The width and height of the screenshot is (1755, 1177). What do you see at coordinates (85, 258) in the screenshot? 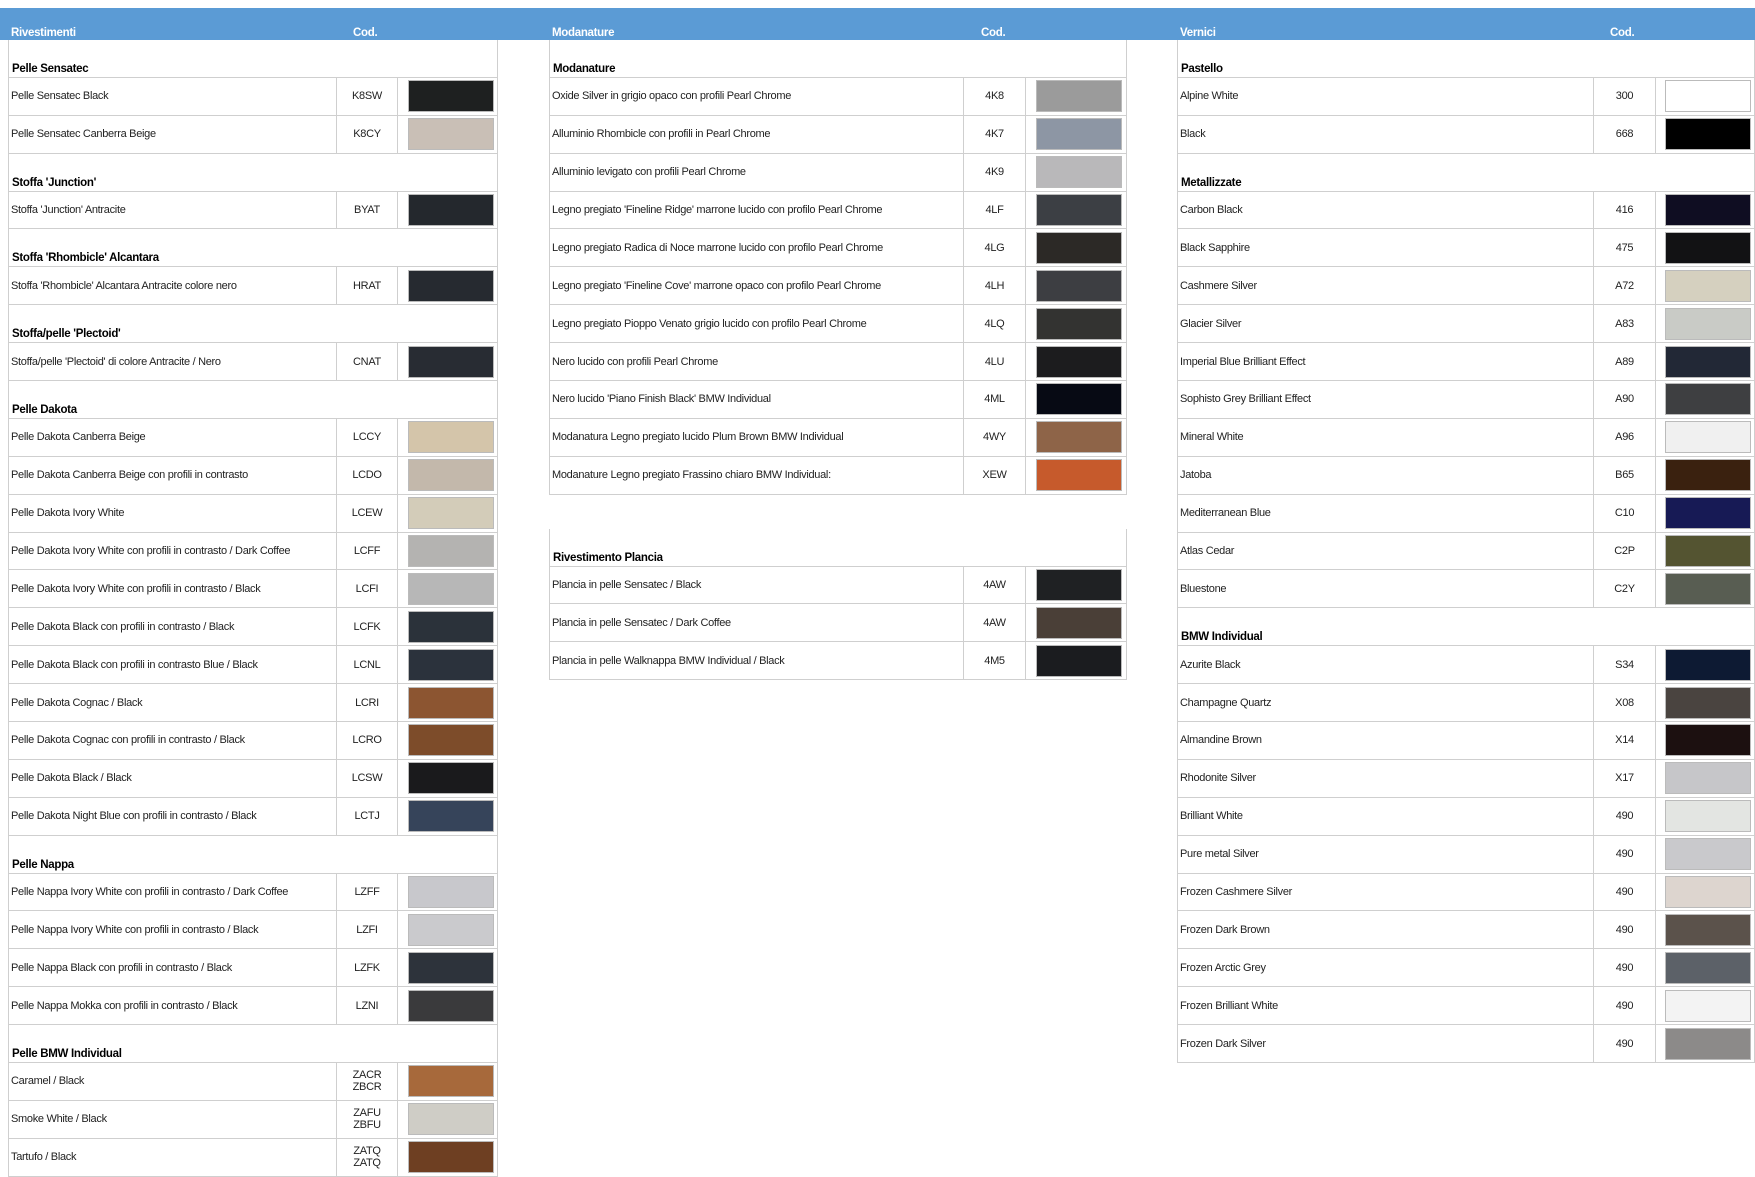
I see `section-title: Stoffa 'Rhombicle' Alcantara` at bounding box center [85, 258].